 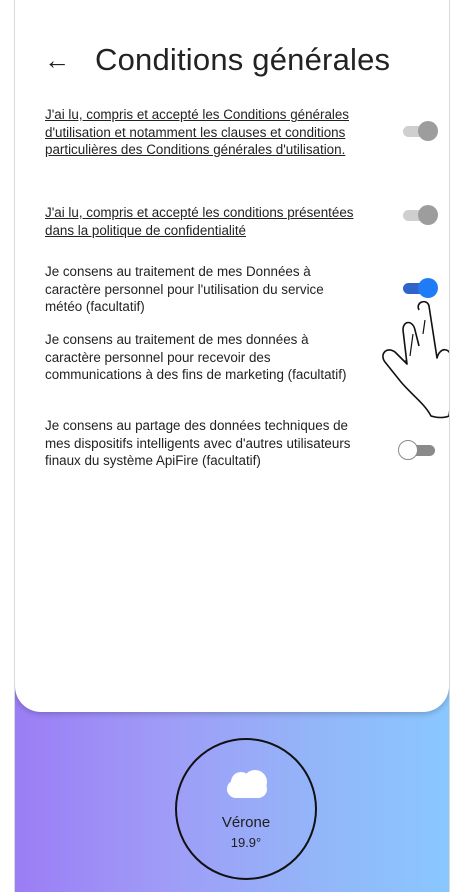 I want to click on cloud-icon-puff-right, so click(x=255, y=782).